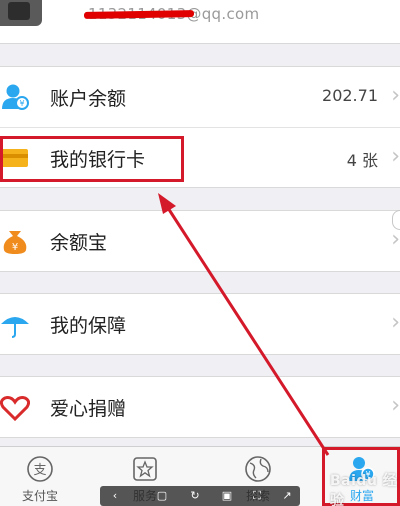  I want to click on group-yuebao: ¥ 余额宝 ›, so click(200, 241).